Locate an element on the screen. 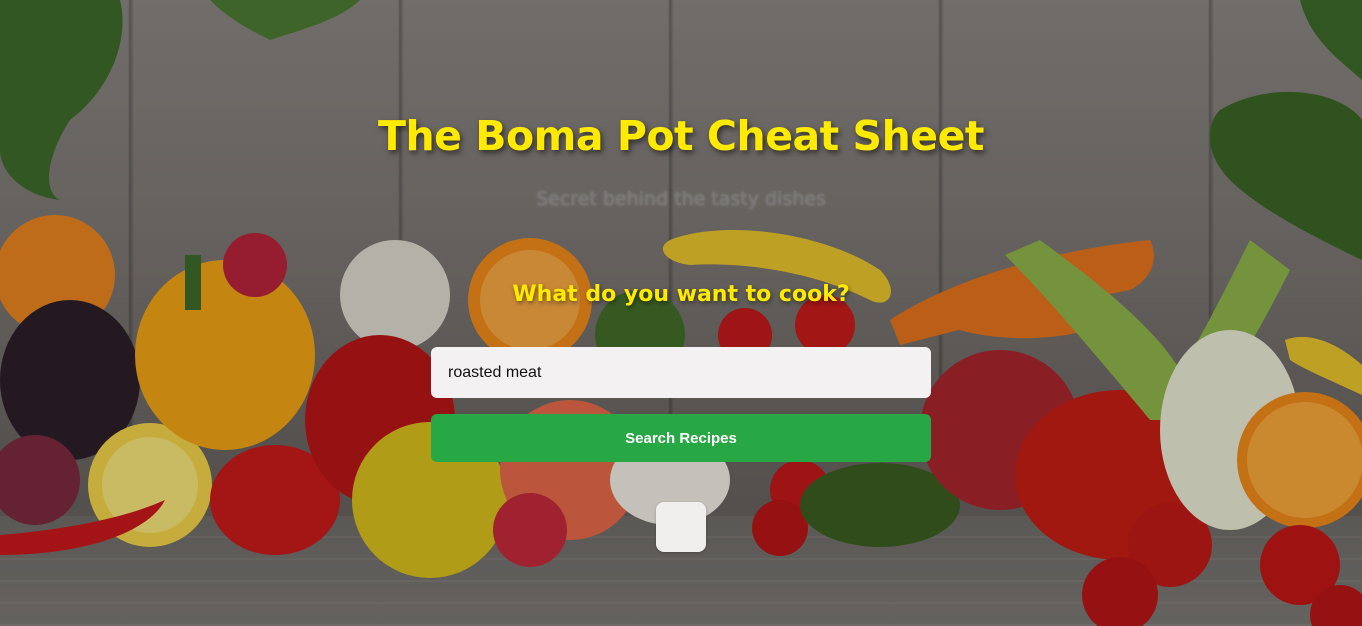 The width and height of the screenshot is (1362, 626). search-prompt: What do you want to cook? is located at coordinates (681, 294).